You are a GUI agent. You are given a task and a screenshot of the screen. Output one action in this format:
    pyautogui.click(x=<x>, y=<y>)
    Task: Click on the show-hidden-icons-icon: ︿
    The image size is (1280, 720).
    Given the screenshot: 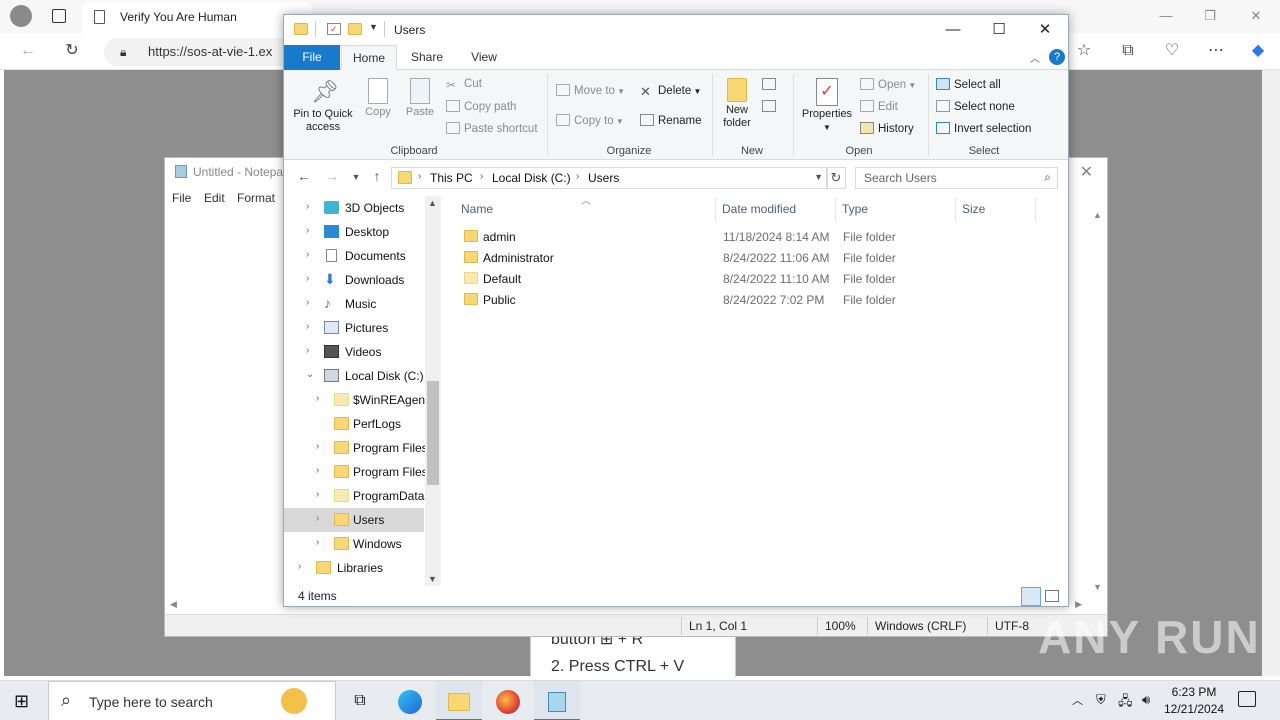 What is the action you would take?
    pyautogui.click(x=1077, y=700)
    